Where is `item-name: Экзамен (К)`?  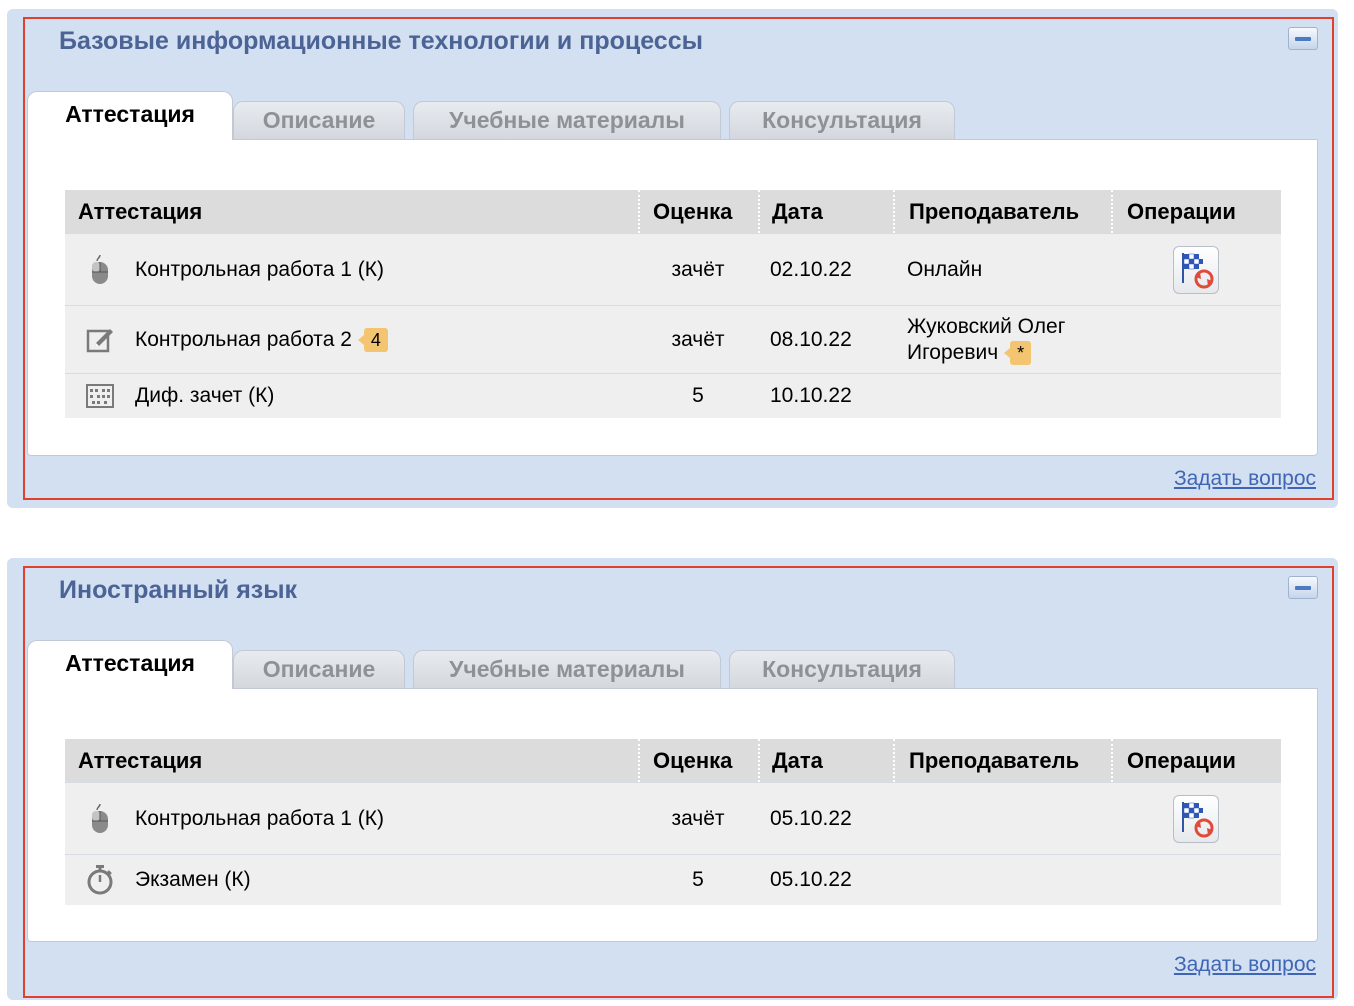 item-name: Экзамен (К) is located at coordinates (193, 879).